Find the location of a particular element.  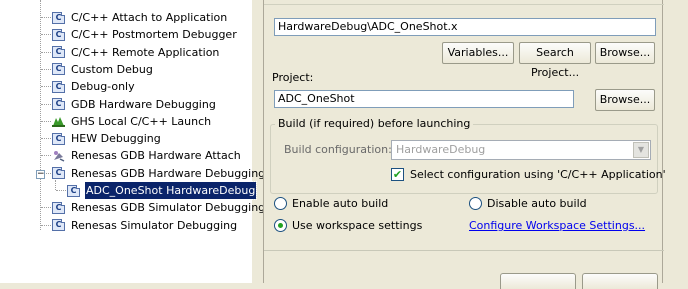

tree-item-label: HEW Debugging is located at coordinates (116, 139).